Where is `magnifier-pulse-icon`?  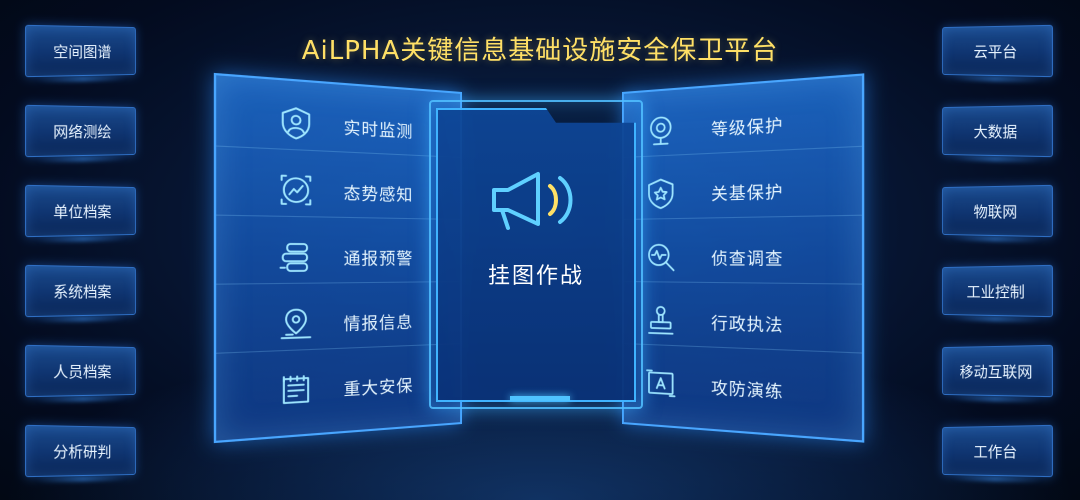 magnifier-pulse-icon is located at coordinates (660, 256).